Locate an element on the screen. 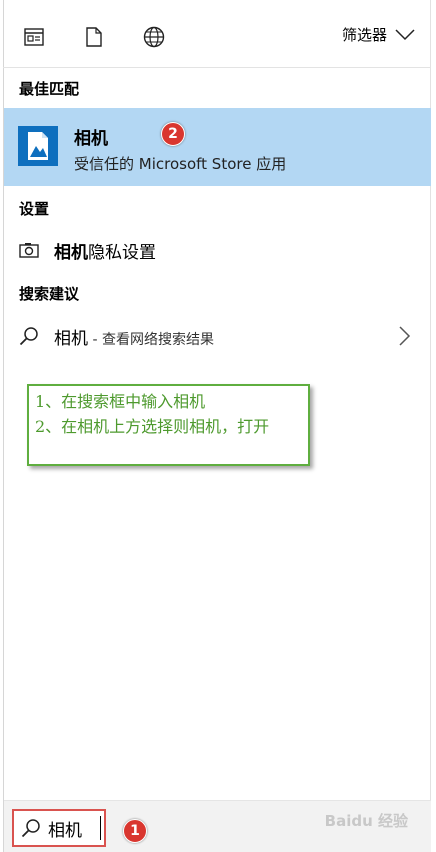  step-2-badge: 2 is located at coordinates (173, 134).